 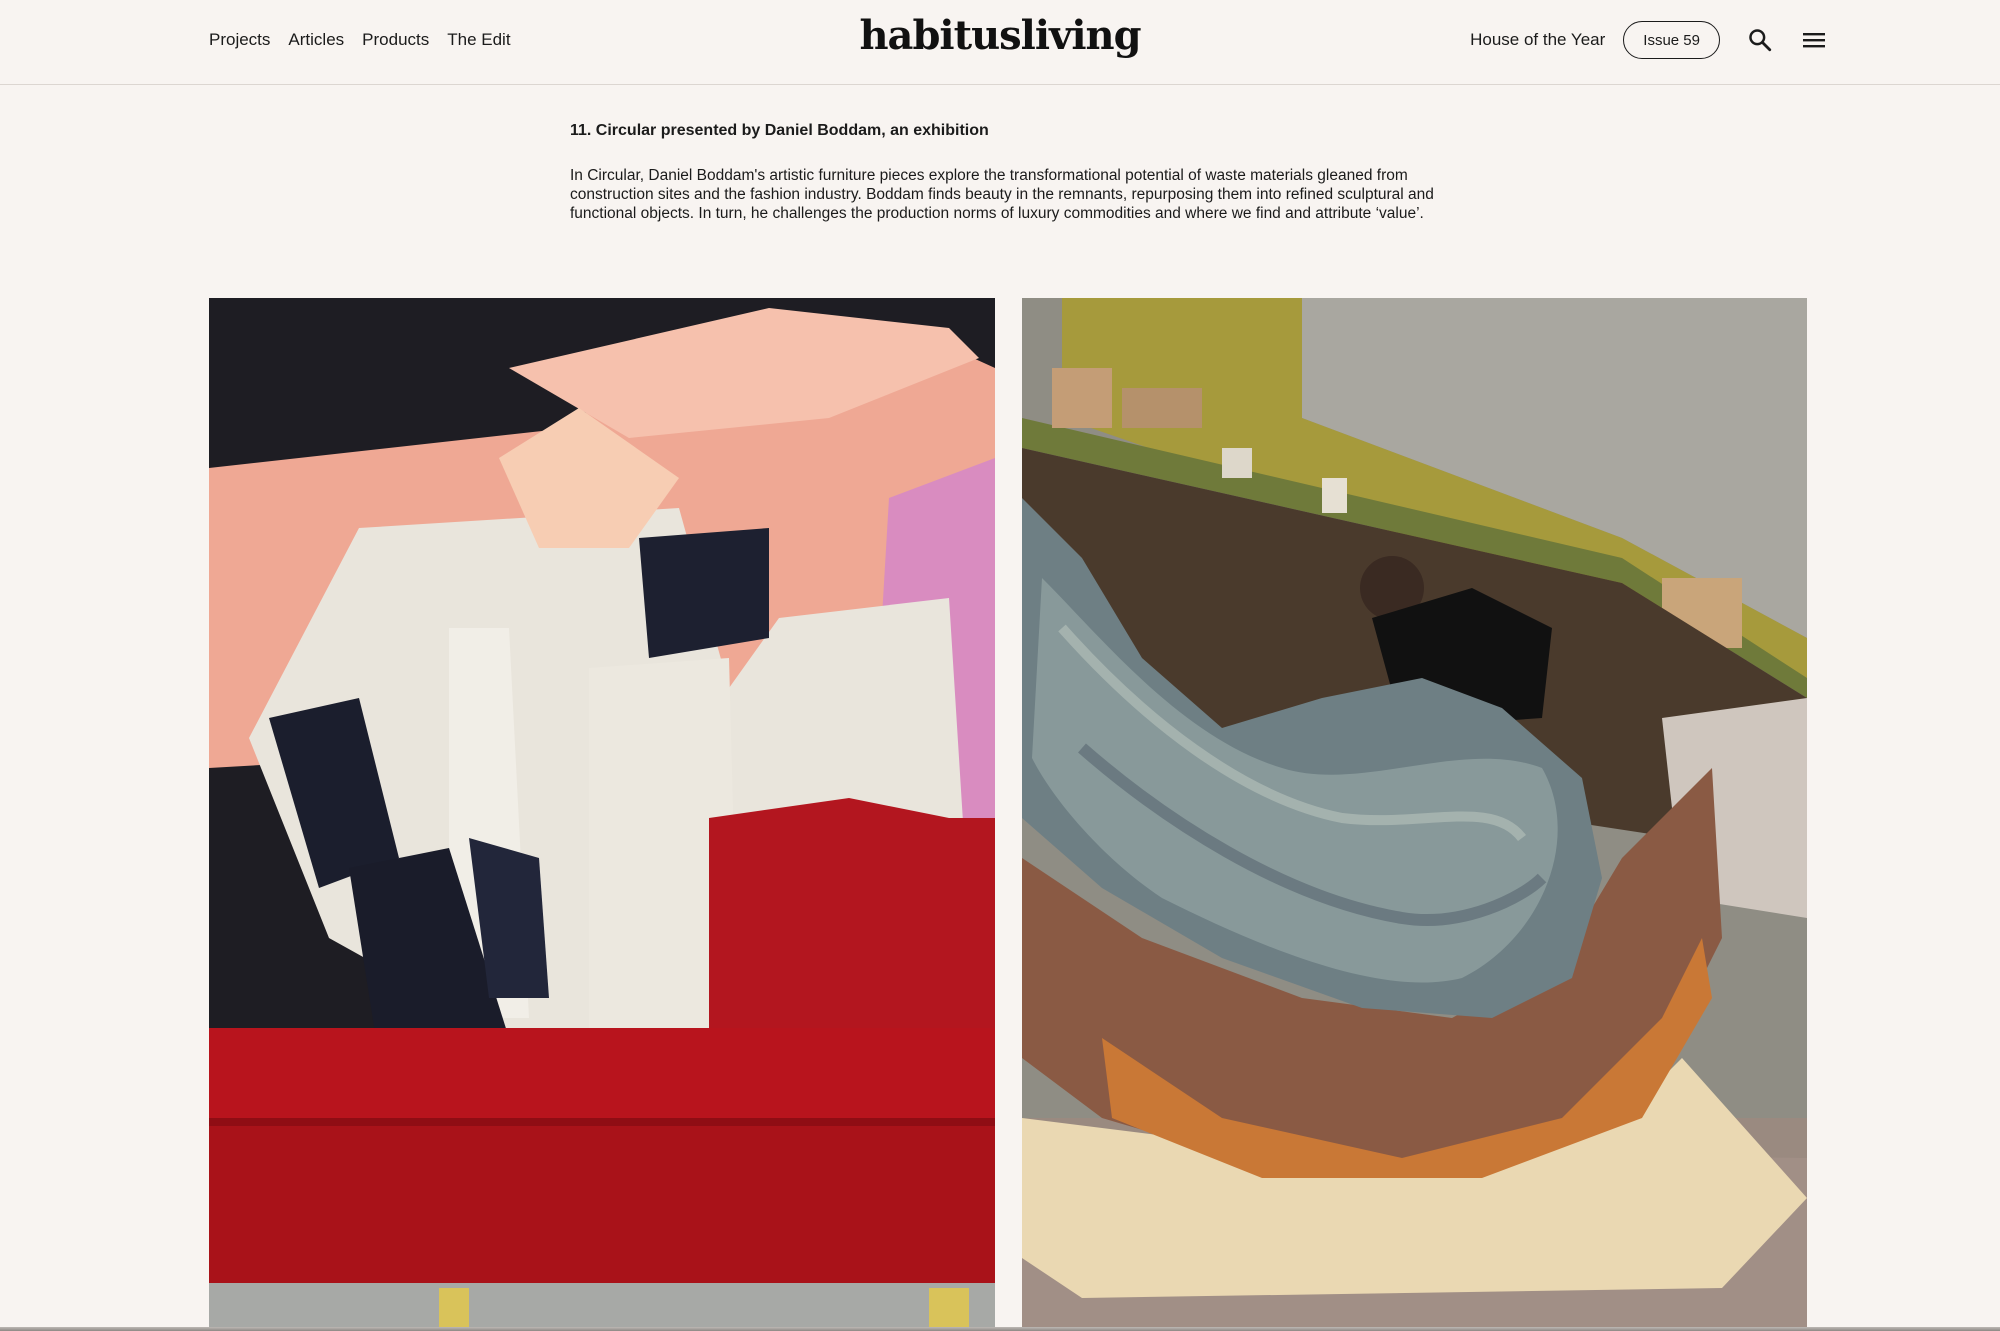 What do you see at coordinates (1537, 40) in the screenshot?
I see `house-of-the-year-link: House of the Year` at bounding box center [1537, 40].